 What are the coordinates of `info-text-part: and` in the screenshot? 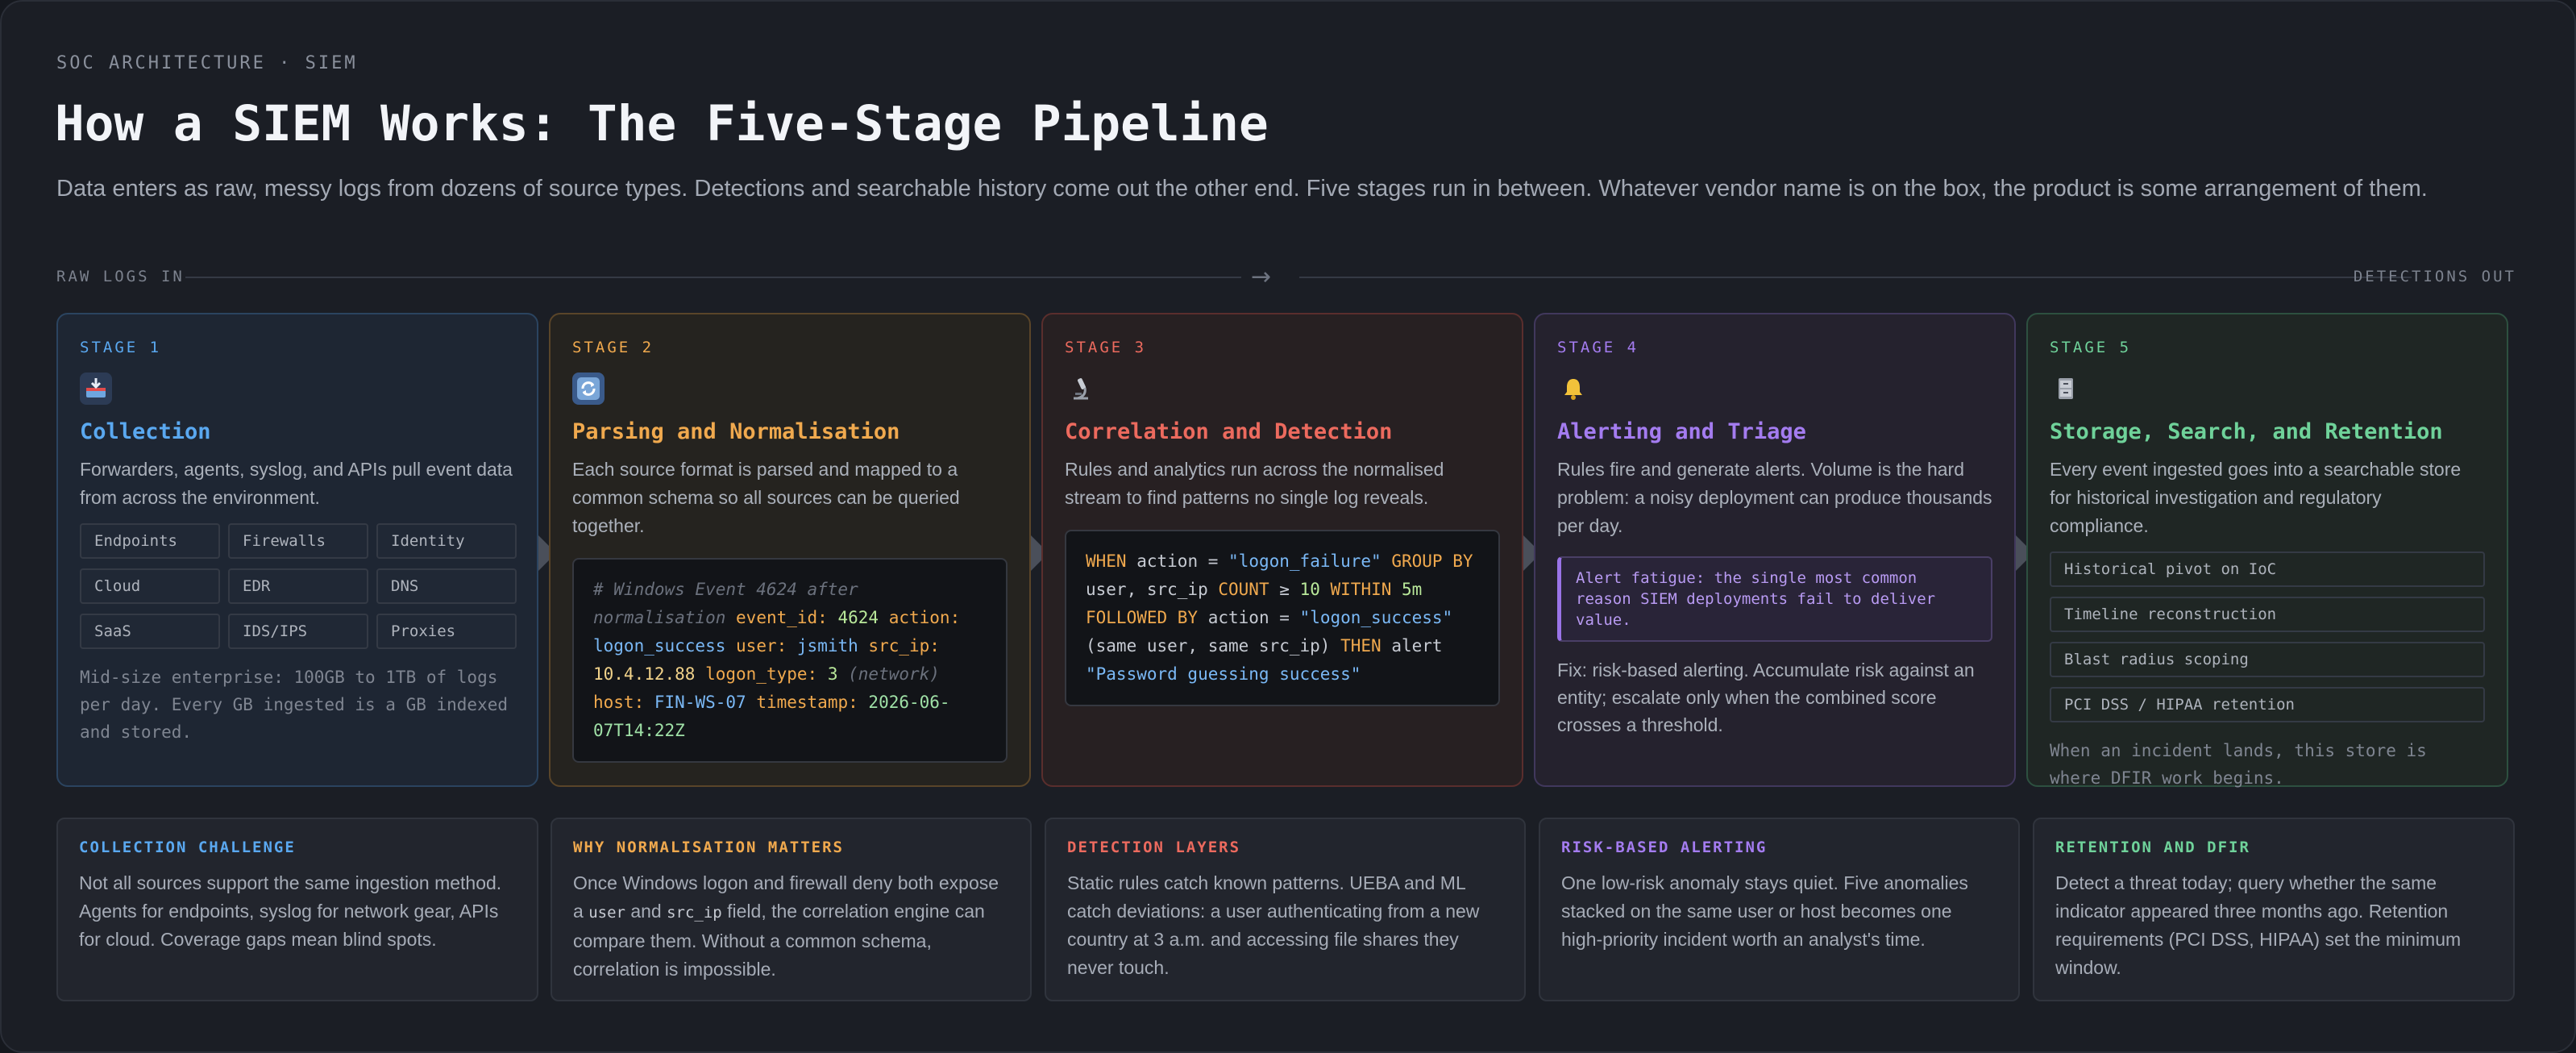 It's located at (646, 911).